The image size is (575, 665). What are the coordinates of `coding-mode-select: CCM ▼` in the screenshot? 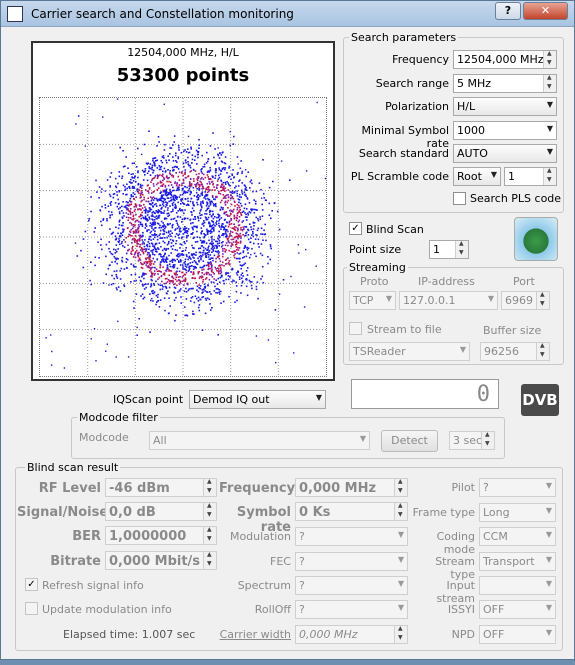 It's located at (517, 536).